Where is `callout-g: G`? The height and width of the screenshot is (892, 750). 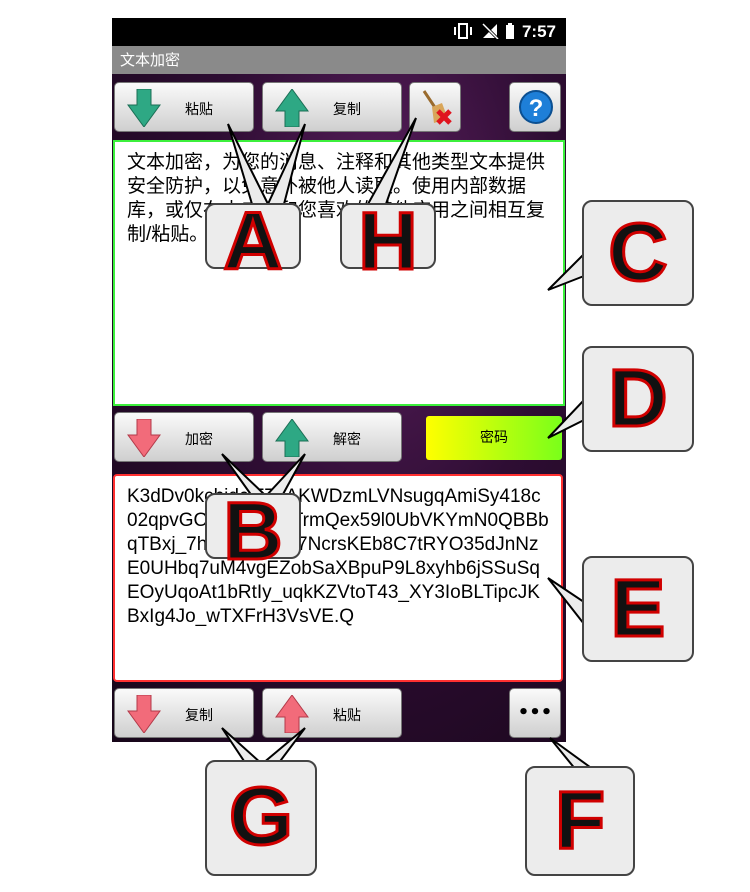
callout-g: G is located at coordinates (261, 818).